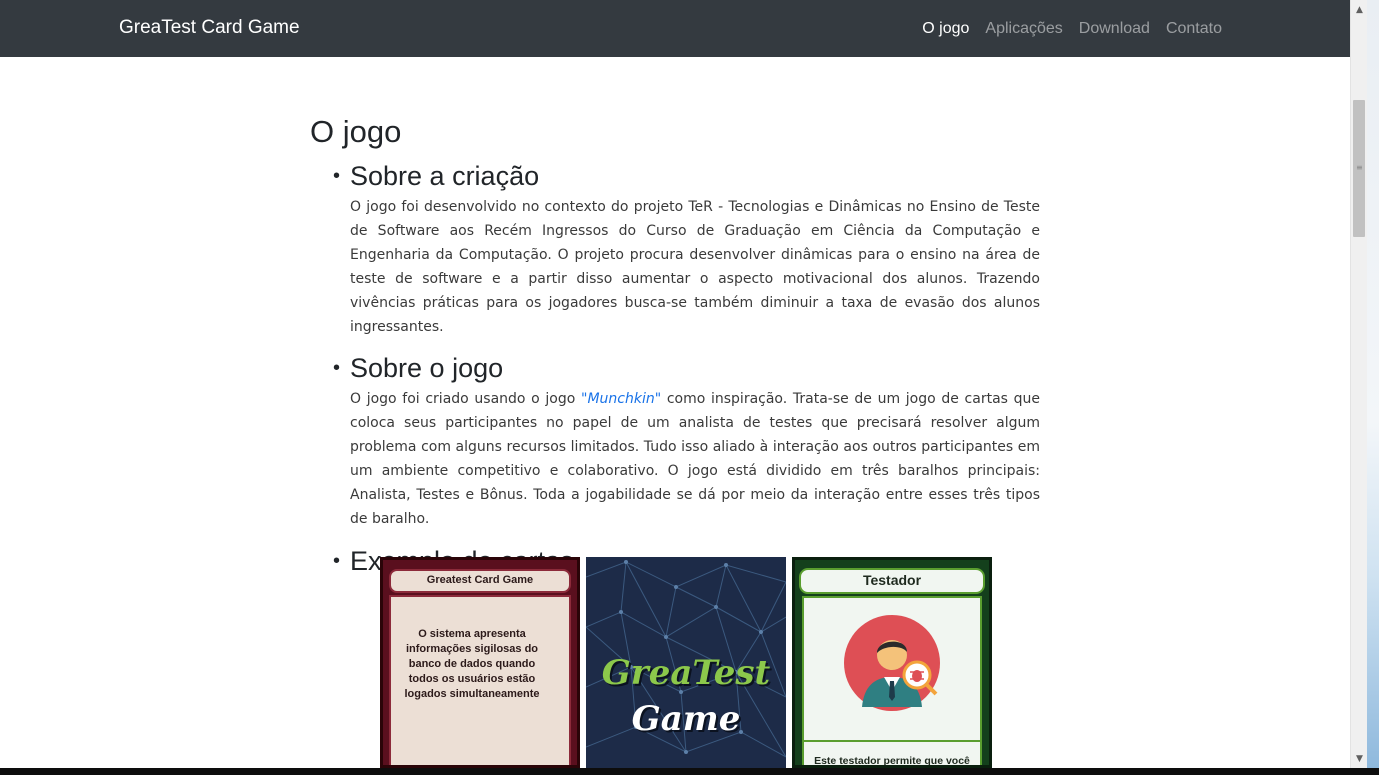 This screenshot has height=775, width=1379. I want to click on text-before-link: O jogo foi criado usando o jogo, so click(465, 399).